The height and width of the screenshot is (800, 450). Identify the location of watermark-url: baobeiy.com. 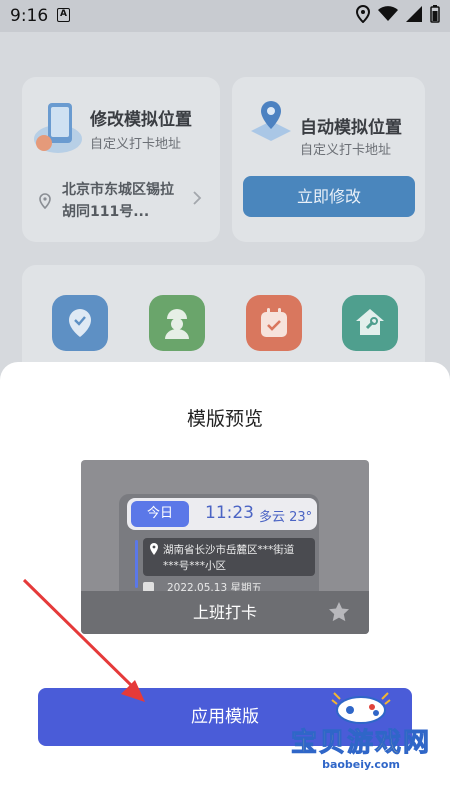
(361, 764).